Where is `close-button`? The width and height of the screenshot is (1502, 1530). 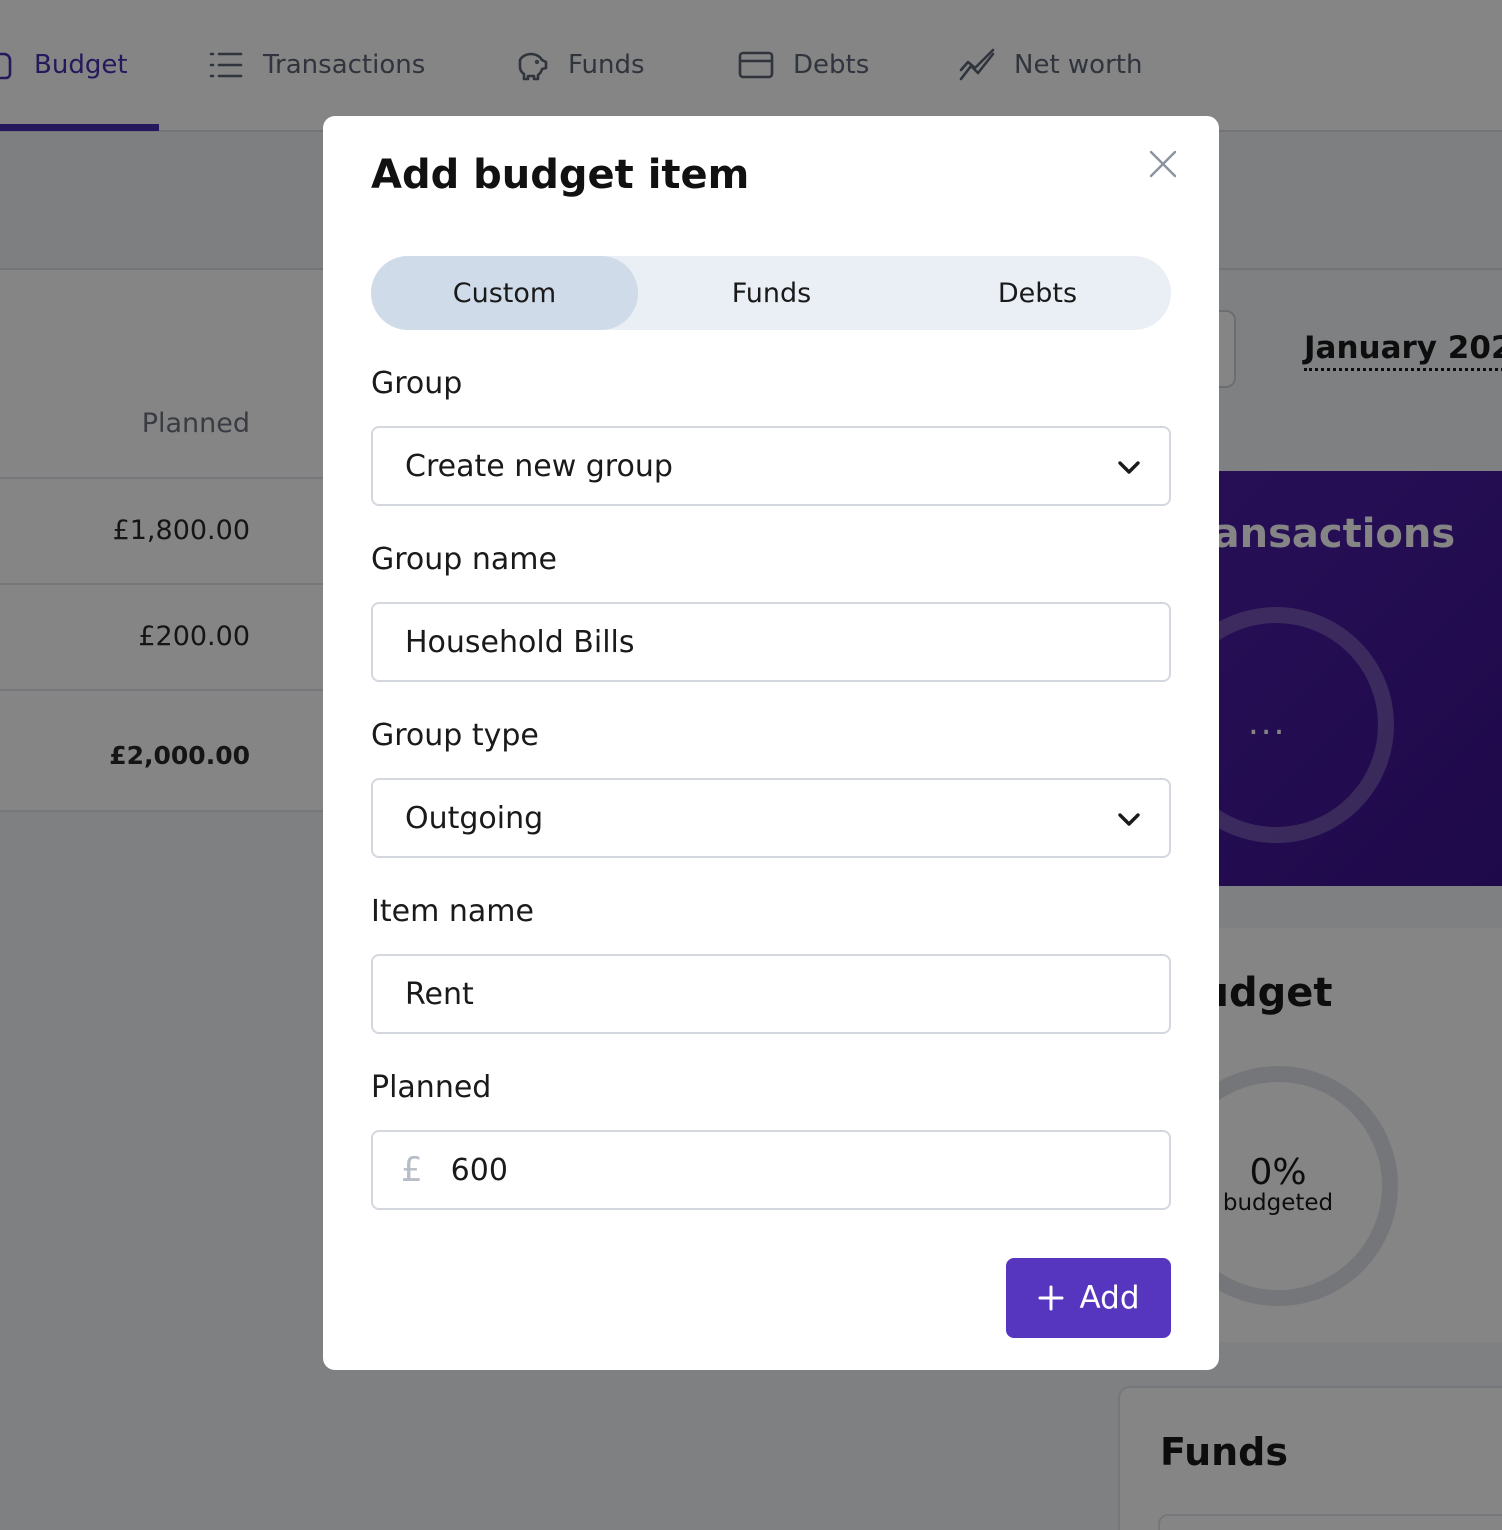 close-button is located at coordinates (1163, 164).